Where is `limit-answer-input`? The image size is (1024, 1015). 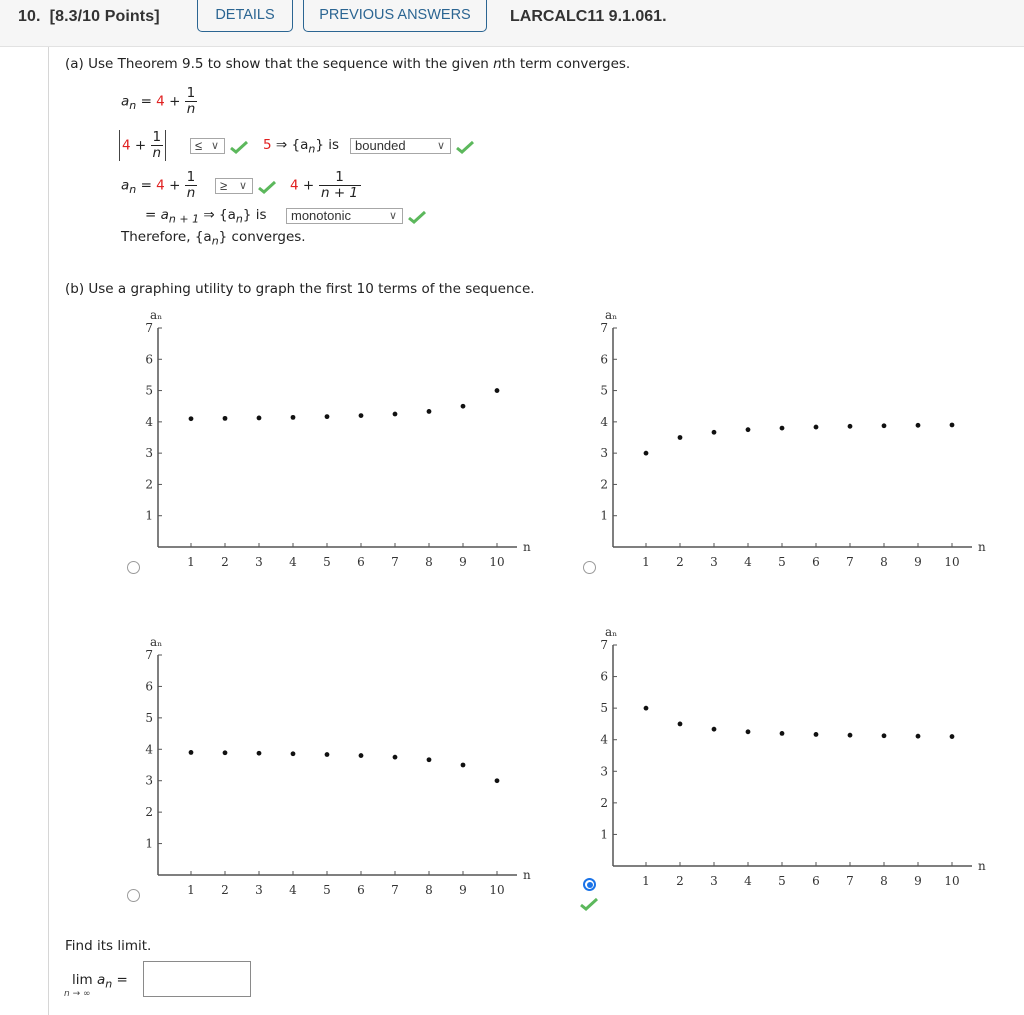 limit-answer-input is located at coordinates (197, 979).